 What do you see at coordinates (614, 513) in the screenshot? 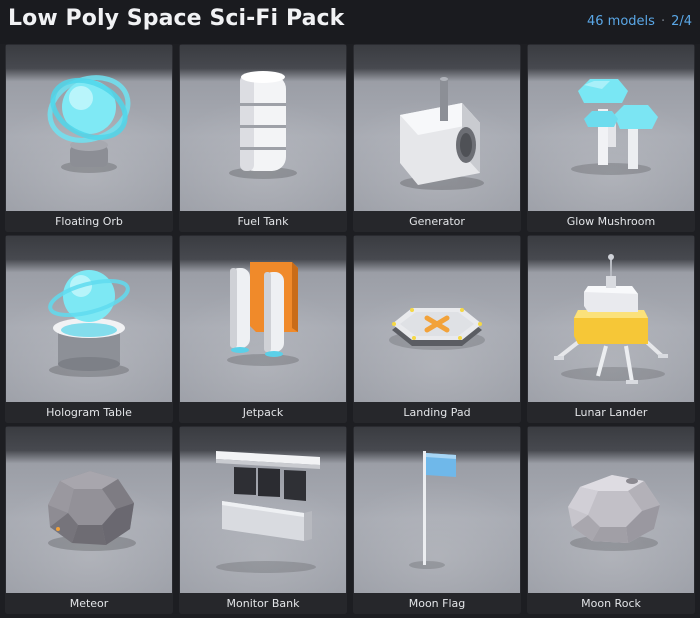
I see `moon-rock-icon` at bounding box center [614, 513].